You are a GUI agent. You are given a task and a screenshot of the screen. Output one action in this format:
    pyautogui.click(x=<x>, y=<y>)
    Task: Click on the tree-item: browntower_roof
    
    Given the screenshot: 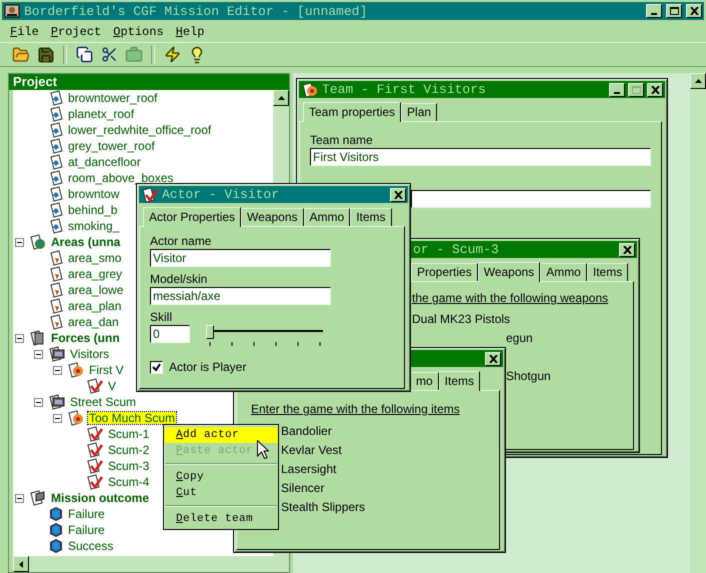 What is the action you would take?
    pyautogui.click(x=112, y=98)
    